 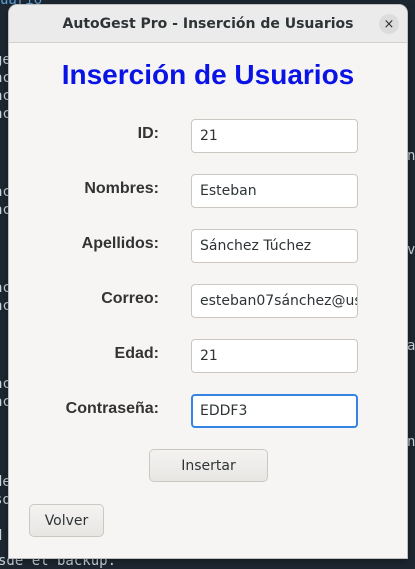 What do you see at coordinates (130, 298) in the screenshot?
I see `correo-label: Correo:` at bounding box center [130, 298].